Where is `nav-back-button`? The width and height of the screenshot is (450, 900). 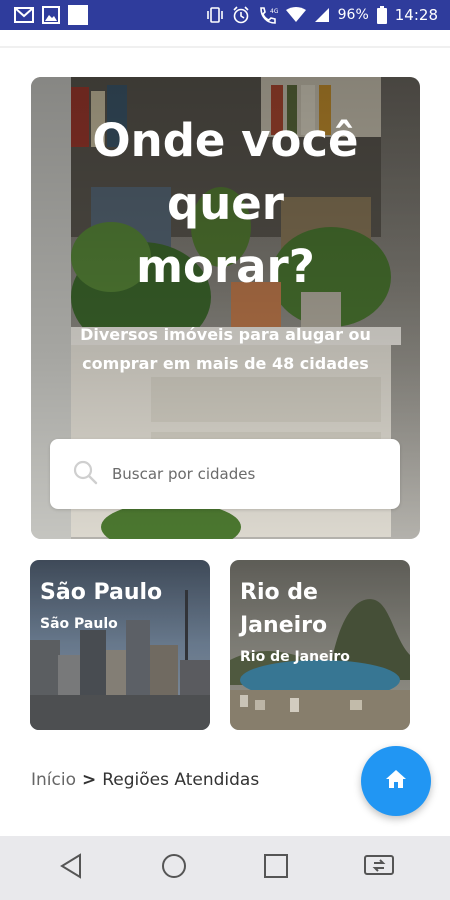 nav-back-button is located at coordinates (71, 868).